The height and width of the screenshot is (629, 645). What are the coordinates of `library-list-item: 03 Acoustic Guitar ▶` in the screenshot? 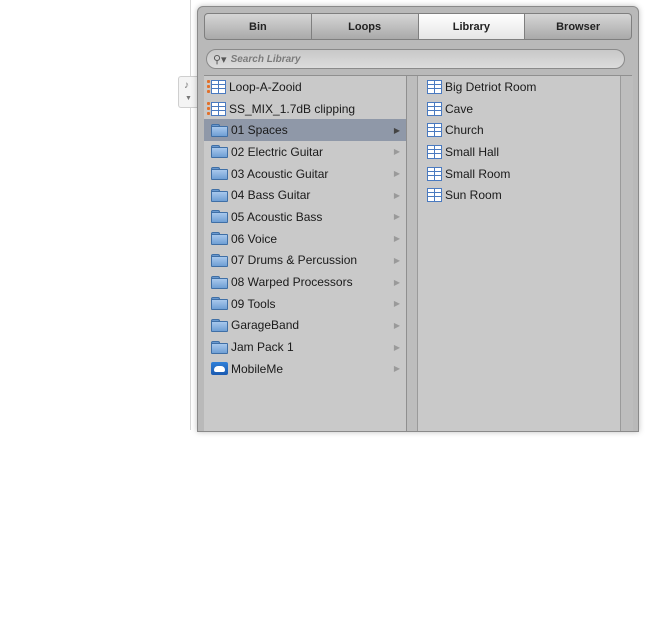 It's located at (305, 174).